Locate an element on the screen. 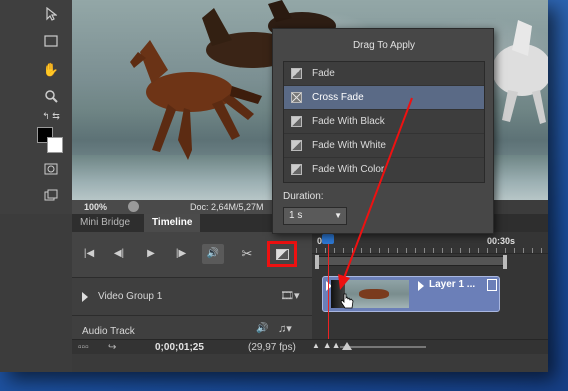 Image resolution: width=568 pixels, height=391 pixels. clip-thumbnail is located at coordinates (377, 294).